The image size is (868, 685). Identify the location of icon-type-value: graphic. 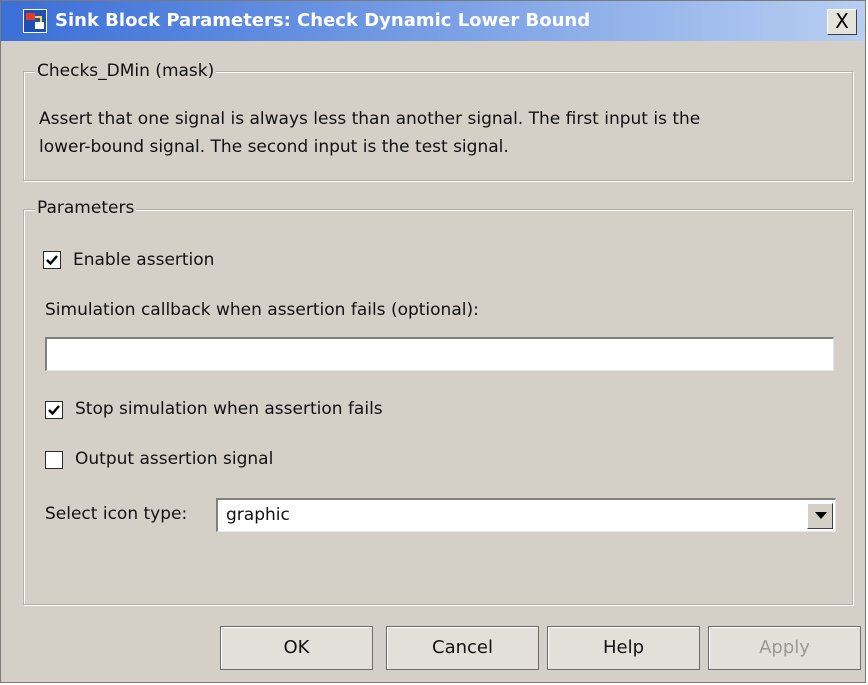
(258, 515).